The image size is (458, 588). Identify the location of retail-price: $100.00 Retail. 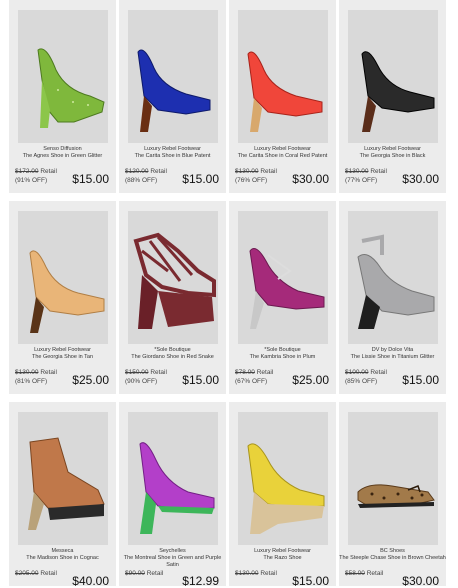
(366, 373).